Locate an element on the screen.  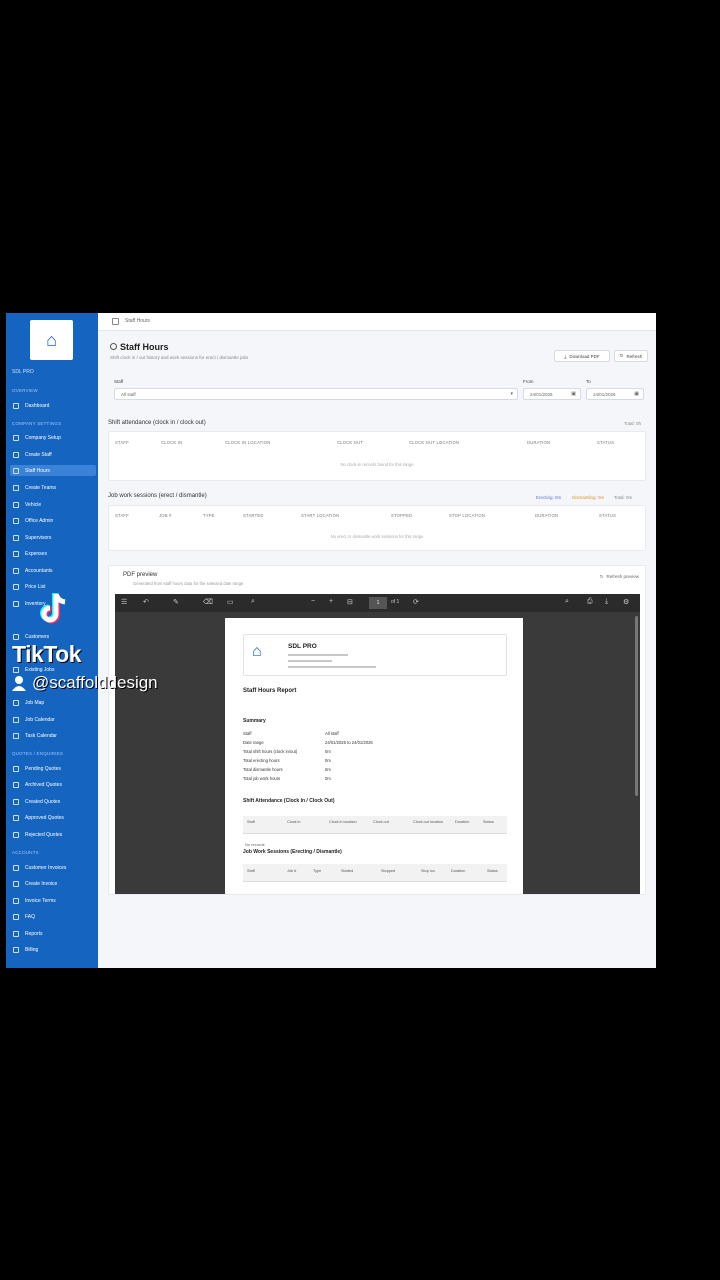
page-number-input: 1 is located at coordinates (378, 603).